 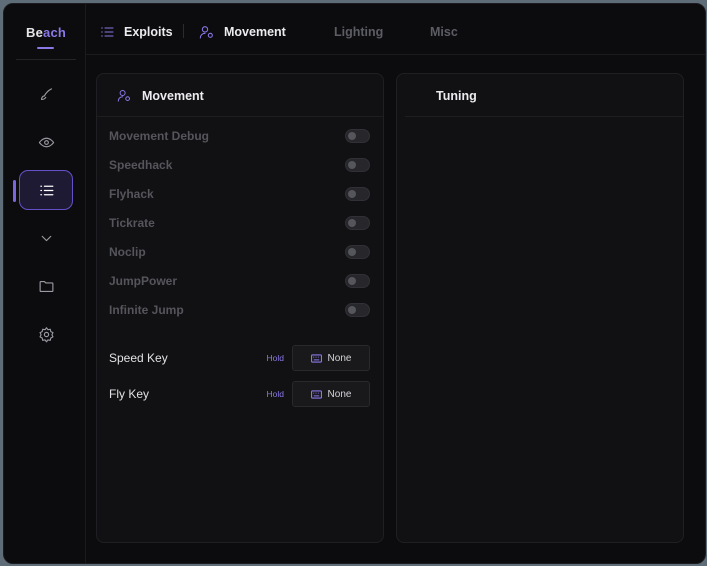 I want to click on tab-bar: Exploits Movement Lighting Misc, so click(x=395, y=29).